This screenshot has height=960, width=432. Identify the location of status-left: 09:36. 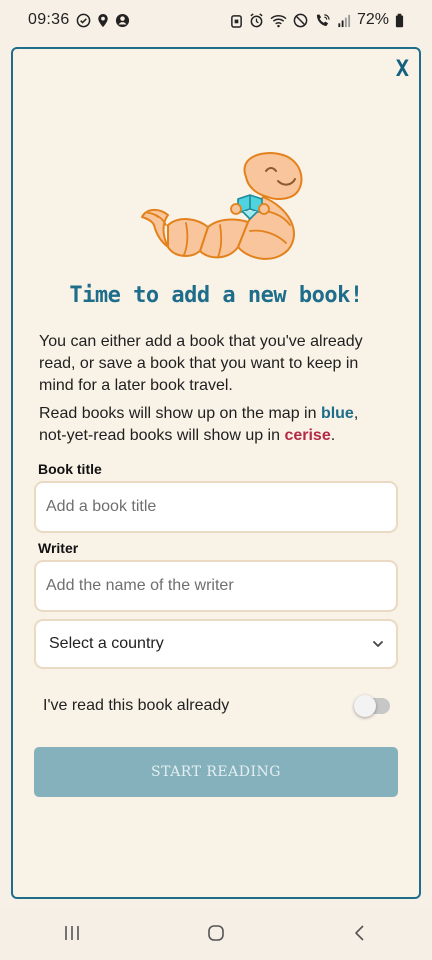
(79, 20).